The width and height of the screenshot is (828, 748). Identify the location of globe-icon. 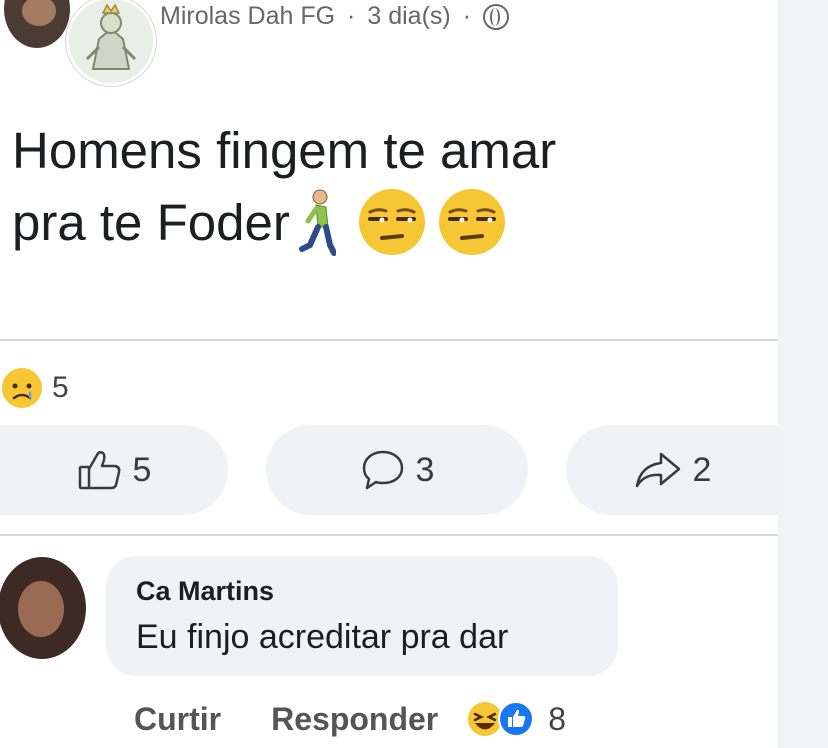
(496, 16).